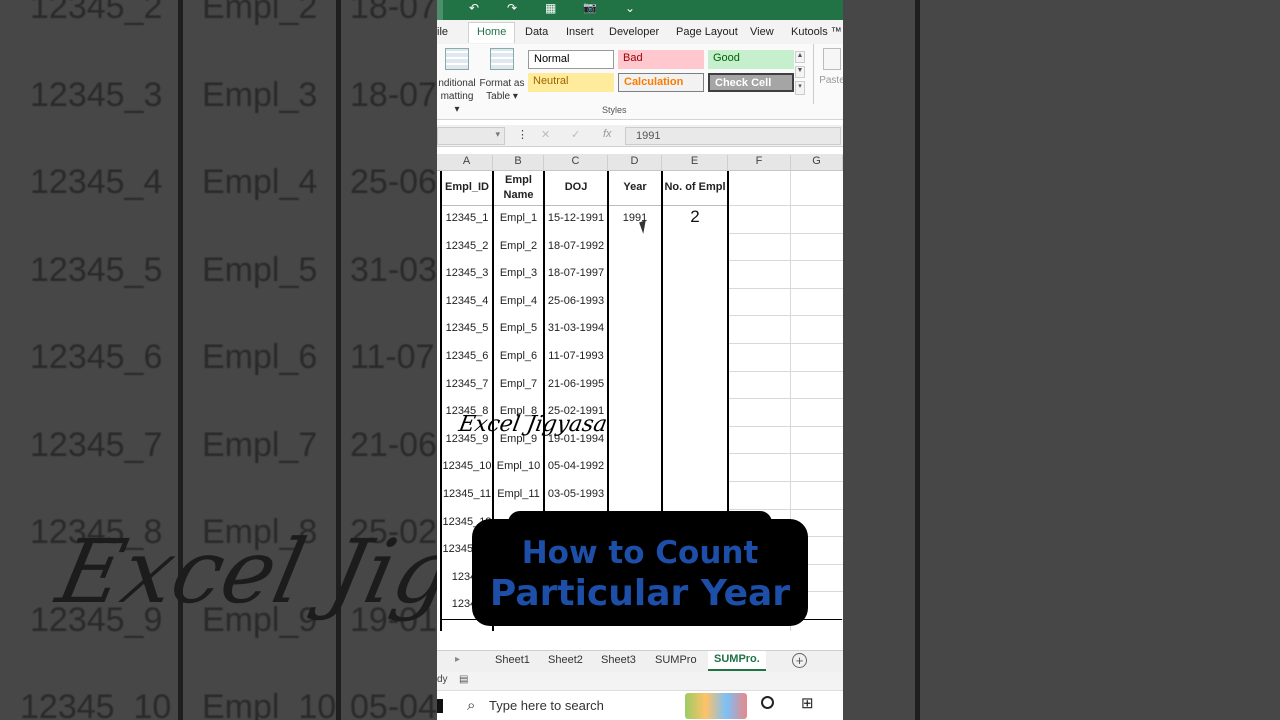 The image size is (1280, 720). I want to click on banner-line-2: Particular Year, so click(640, 593).